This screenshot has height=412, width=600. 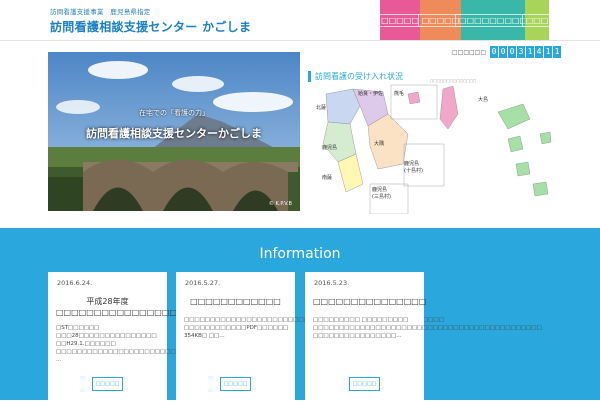 What do you see at coordinates (235, 301) in the screenshot?
I see `news-title: □□□□□□□□□□□□` at bounding box center [235, 301].